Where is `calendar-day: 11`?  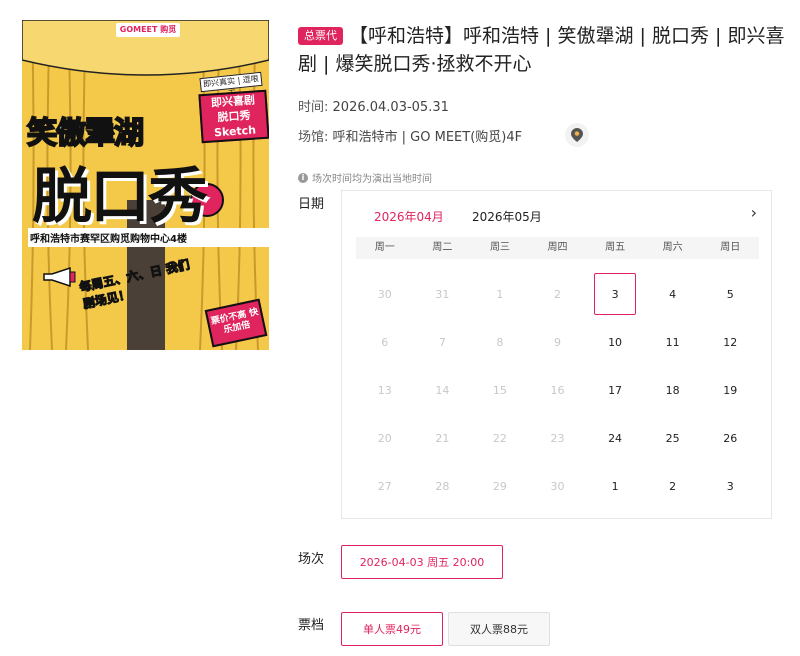 calendar-day: 11 is located at coordinates (673, 342).